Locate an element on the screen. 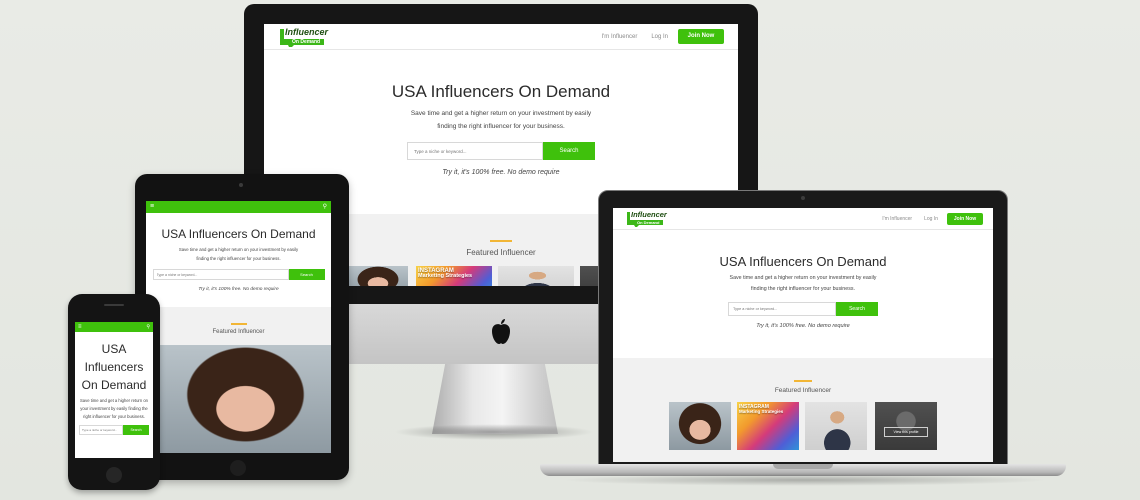 The height and width of the screenshot is (500, 1140). nav-links: I'm Influencer Log In Join Now is located at coordinates (662, 36).